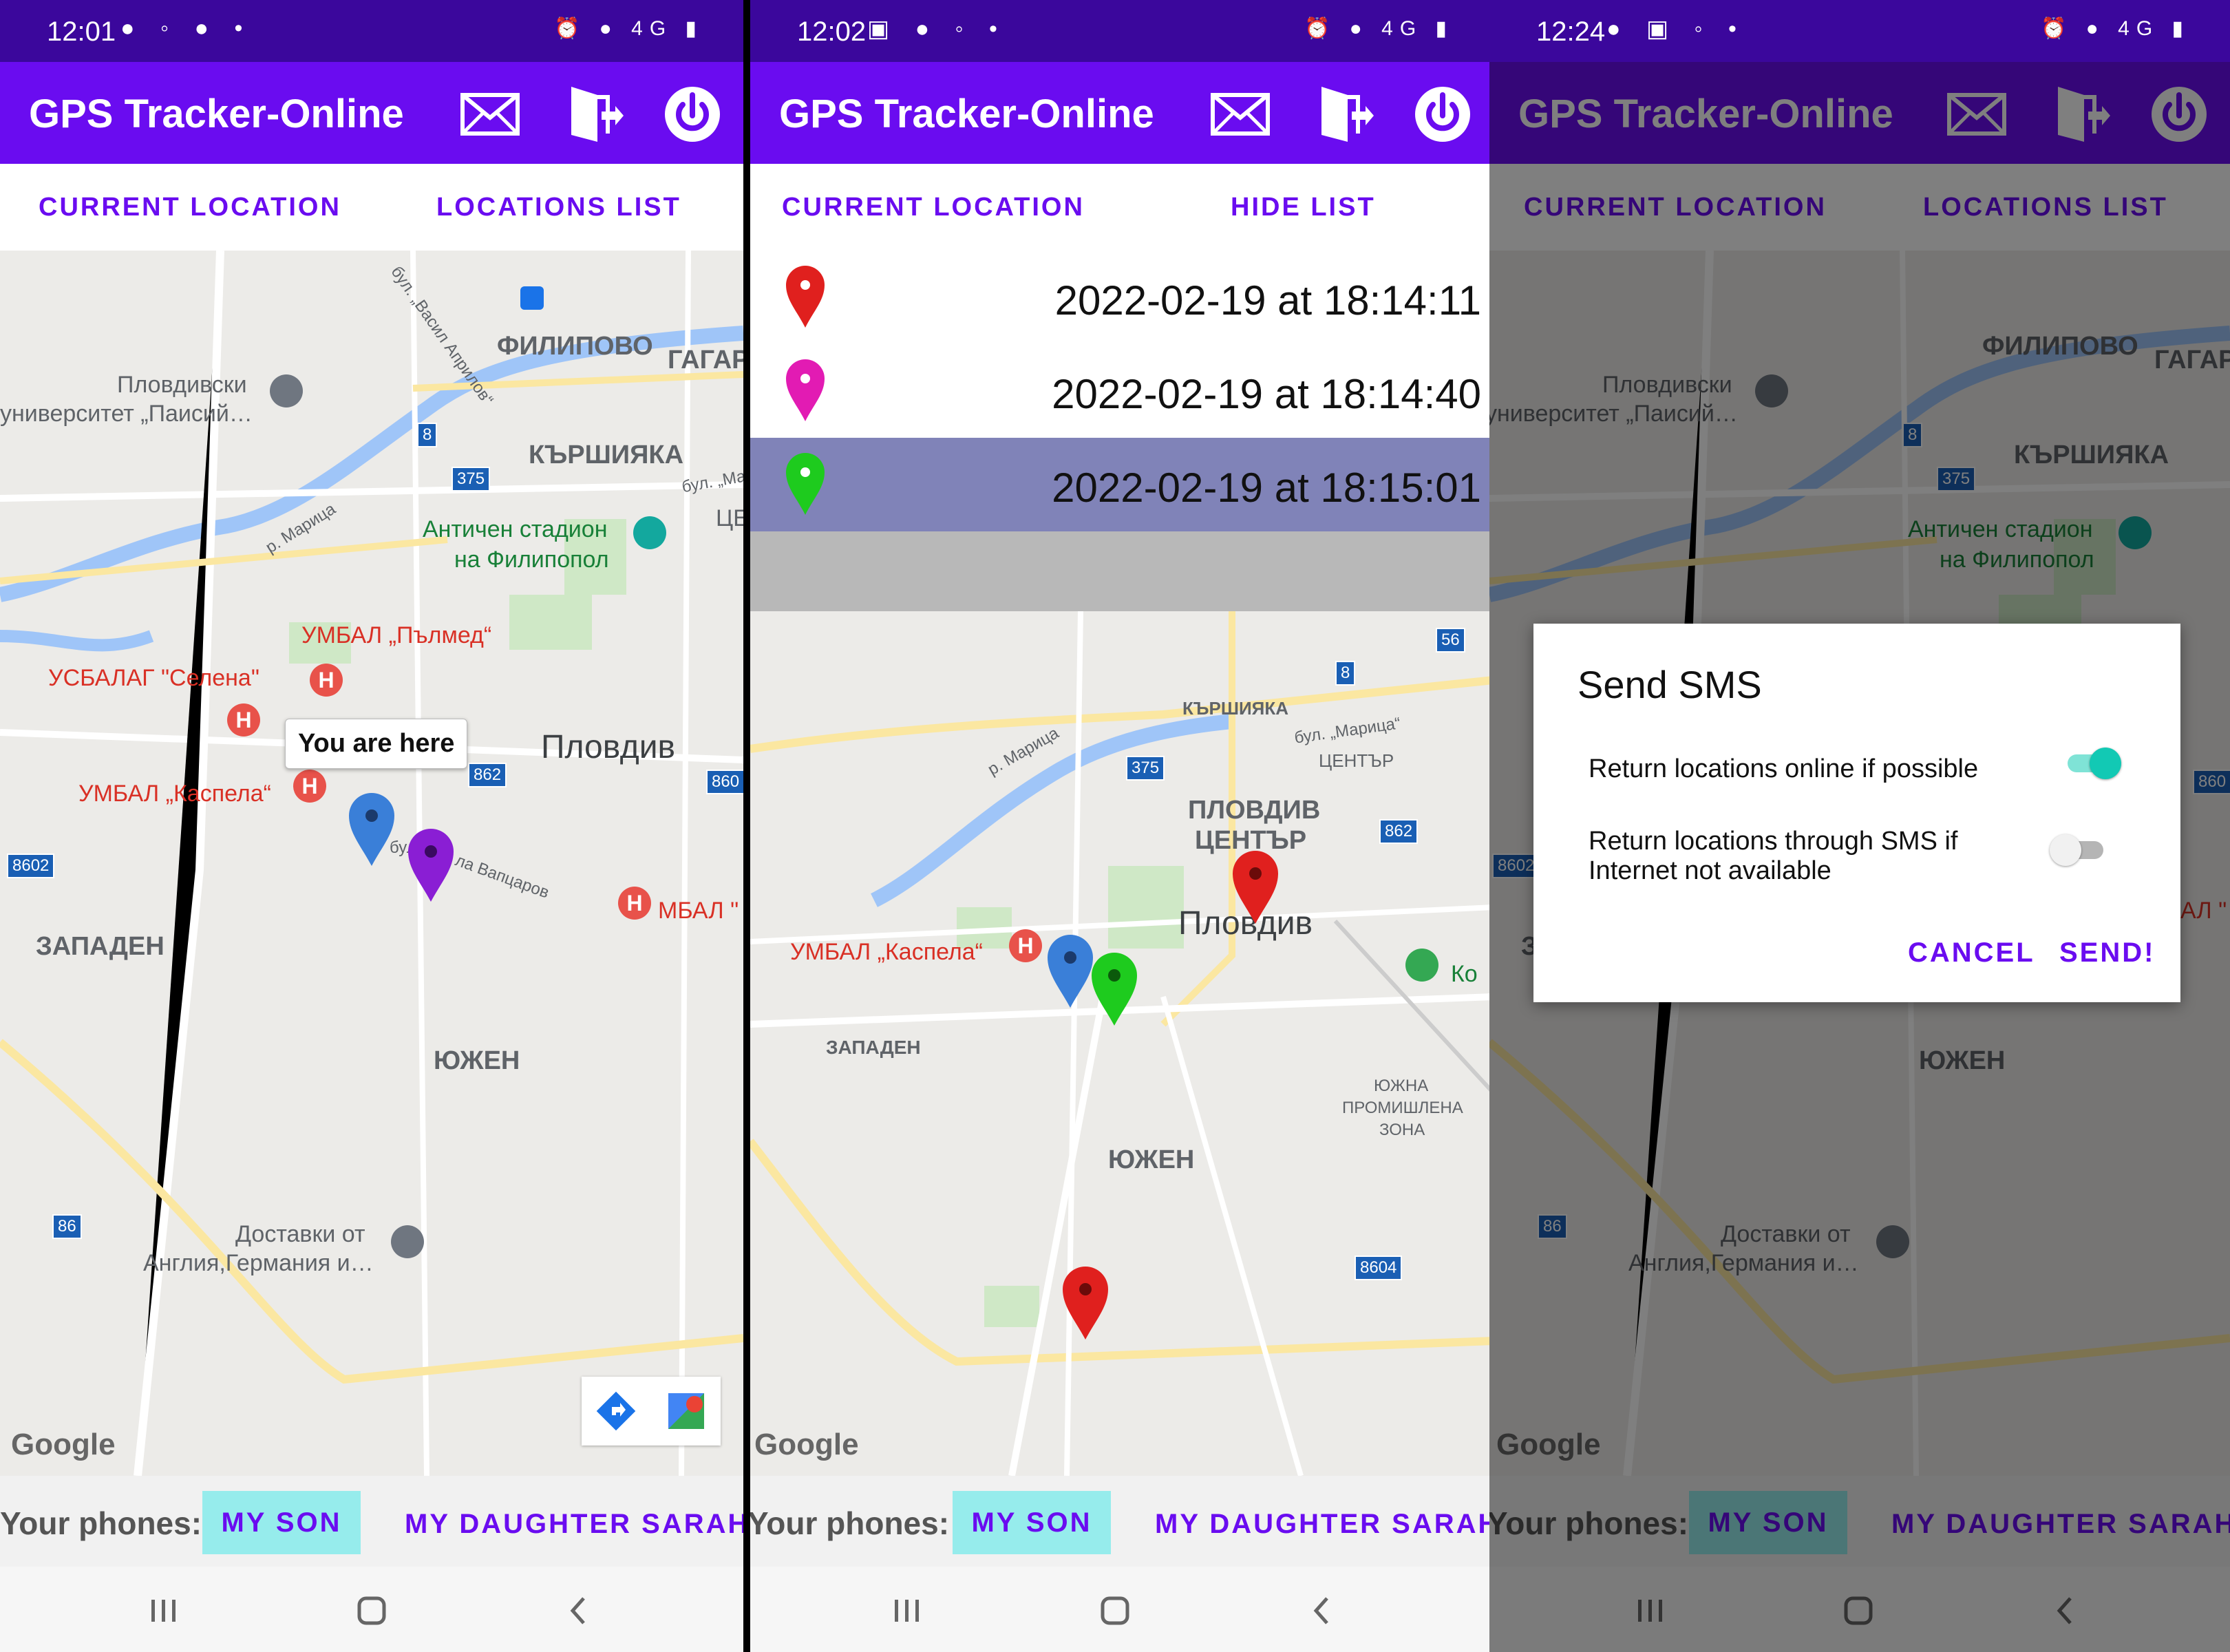  I want to click on location-pin-green, so click(1114, 989).